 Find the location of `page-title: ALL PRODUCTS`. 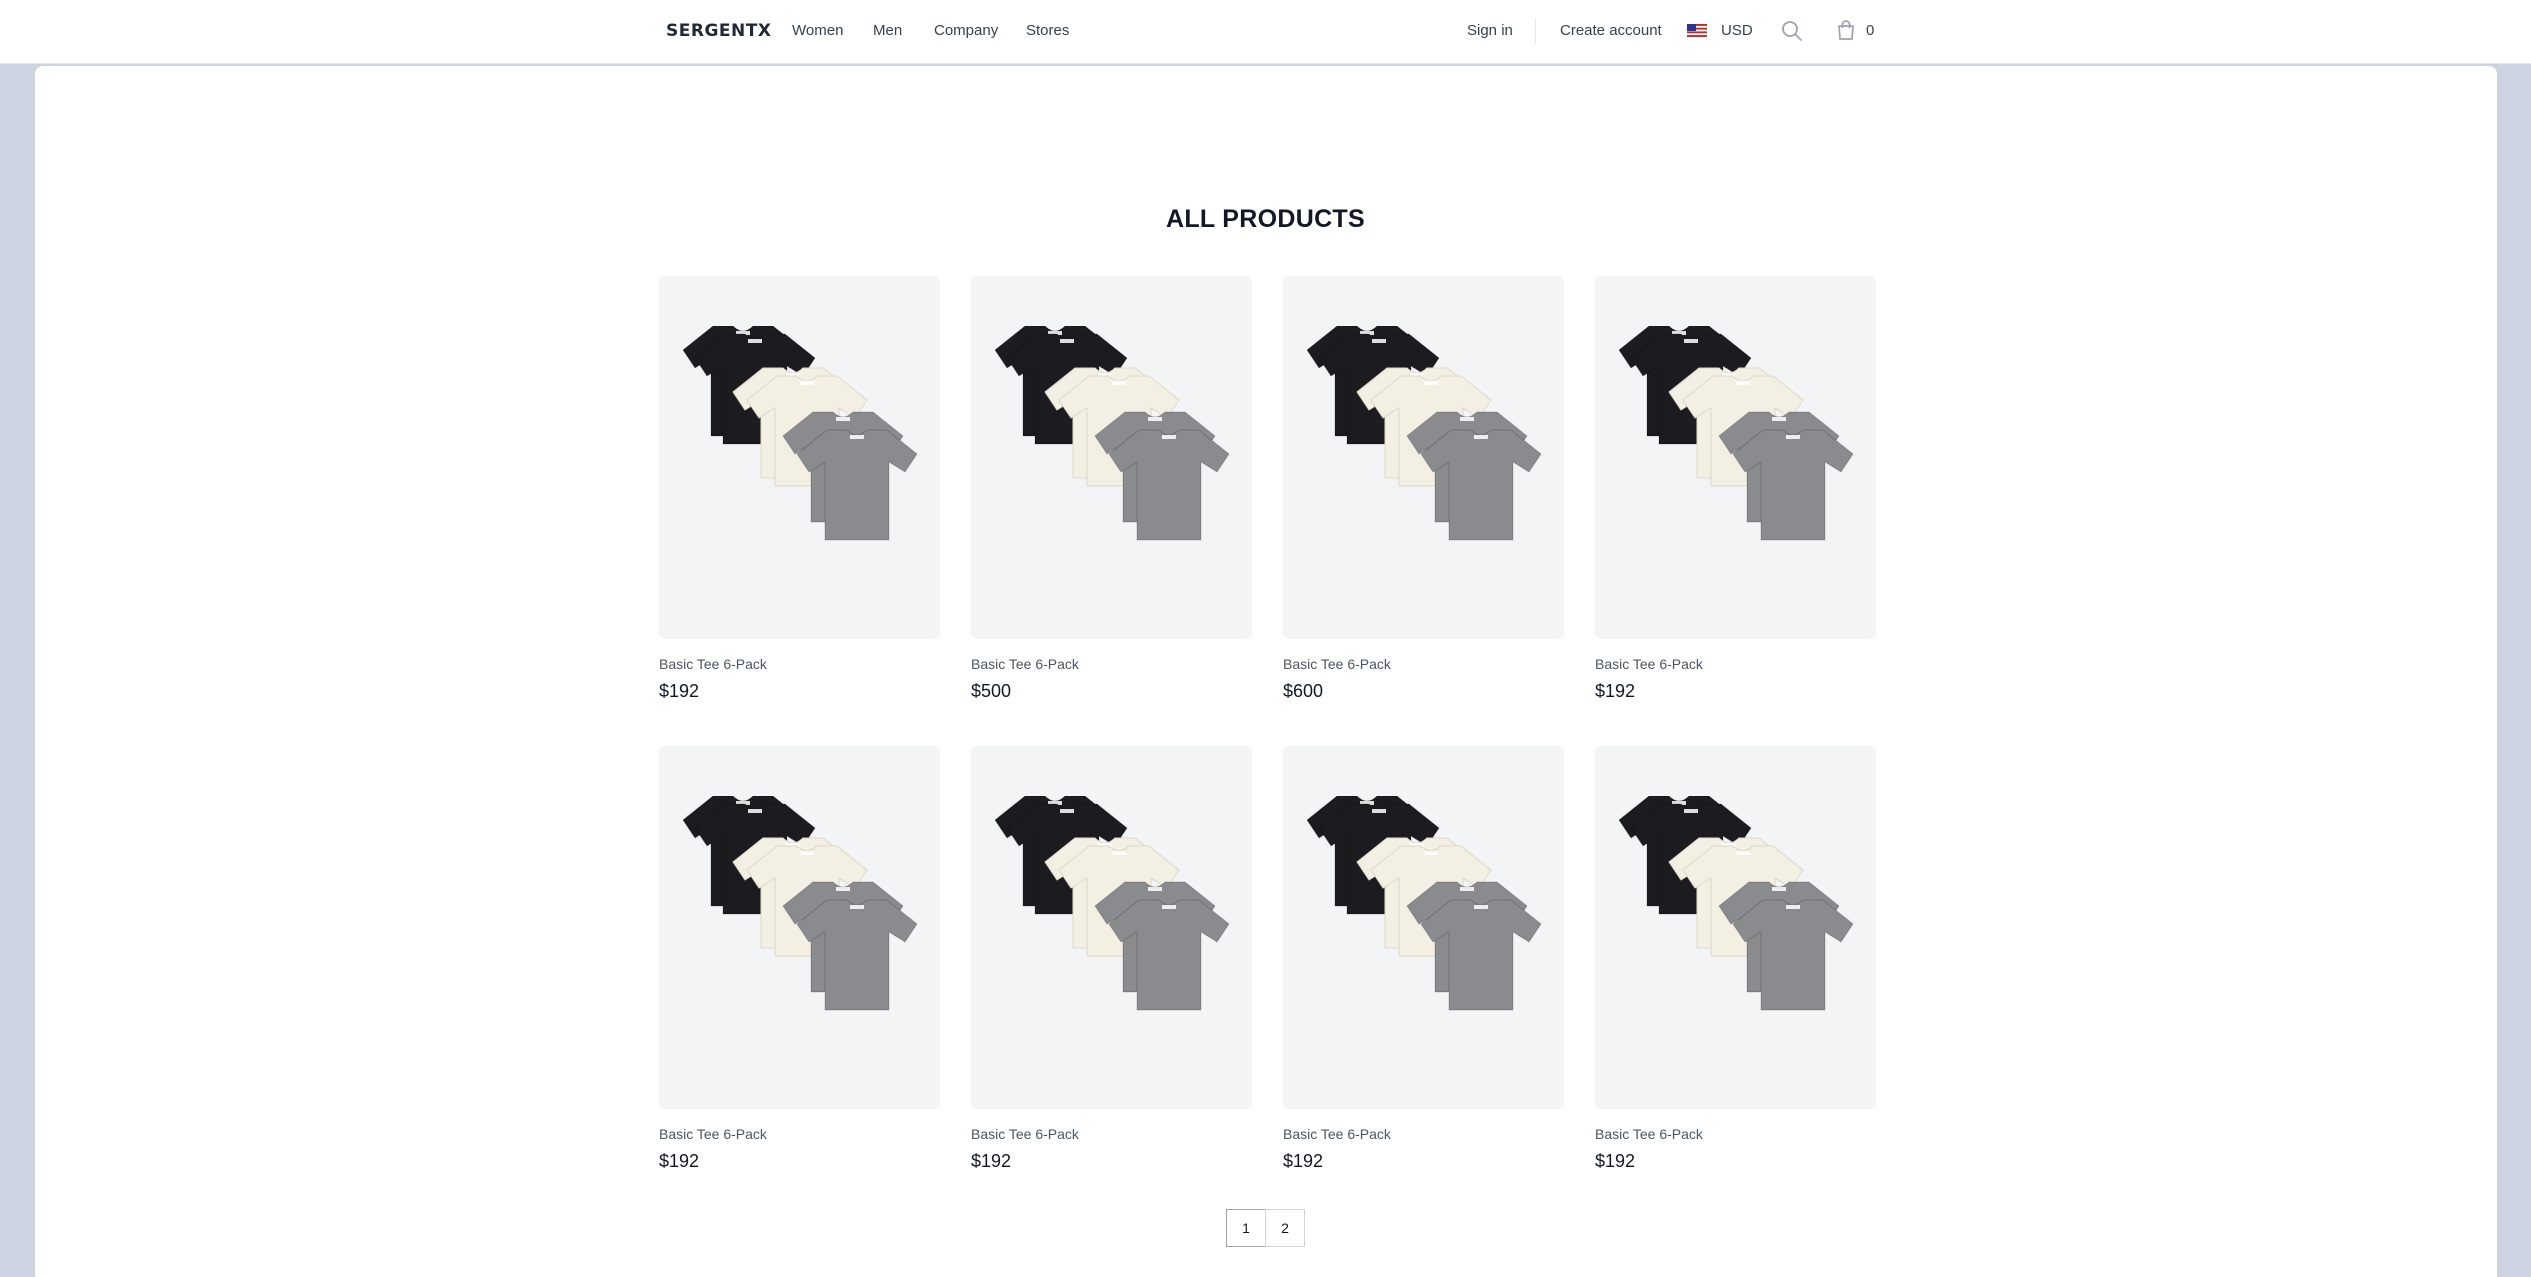

page-title: ALL PRODUCTS is located at coordinates (1265, 219).